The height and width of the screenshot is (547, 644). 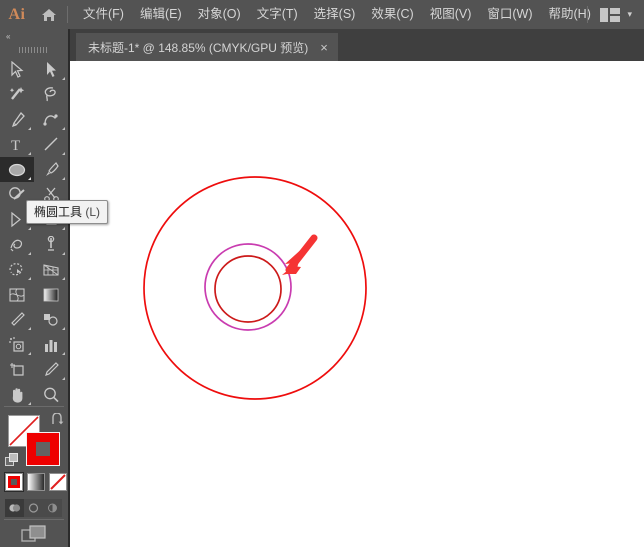 What do you see at coordinates (588, 14) in the screenshot?
I see `menubar-right-divider` at bounding box center [588, 14].